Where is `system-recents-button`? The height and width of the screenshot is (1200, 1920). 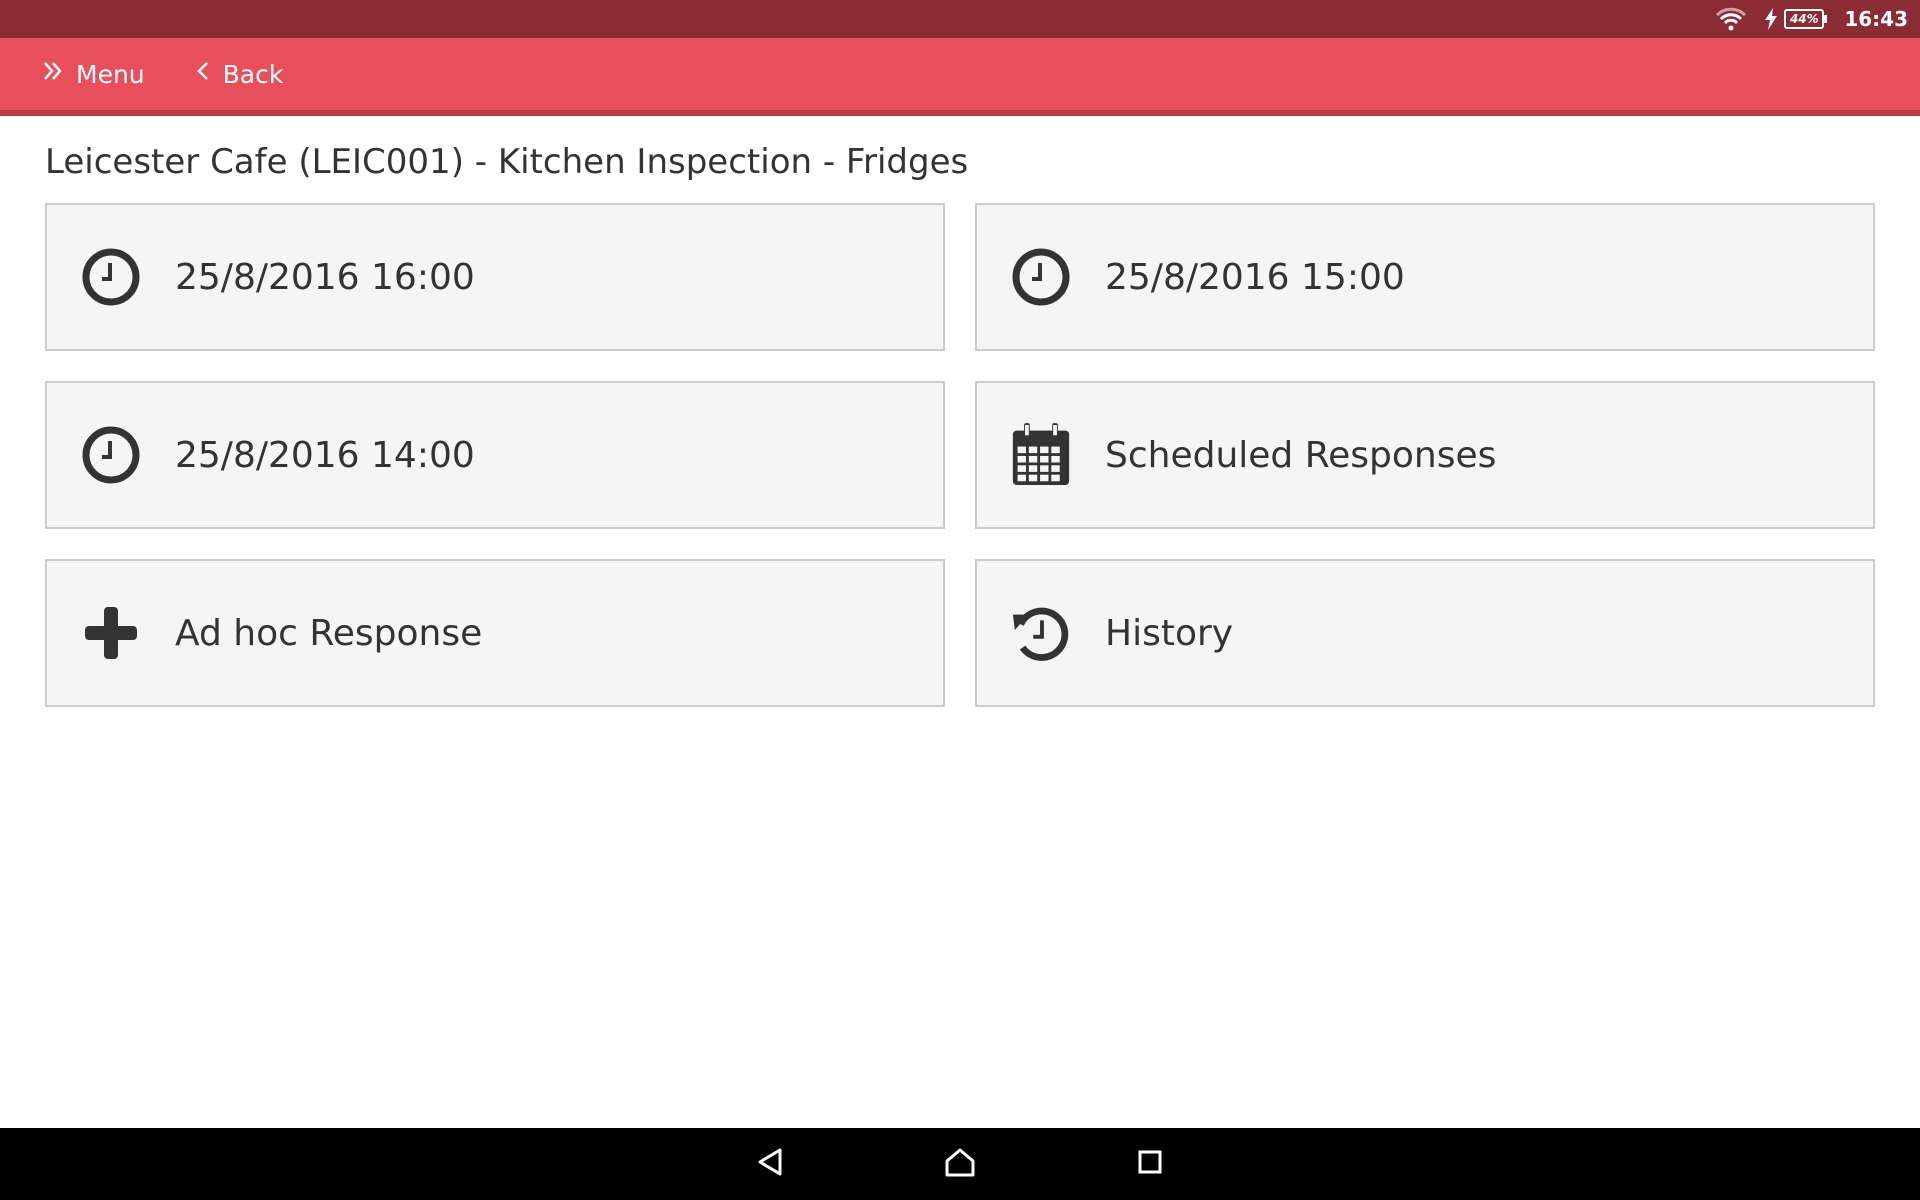
system-recents-button is located at coordinates (1150, 1164).